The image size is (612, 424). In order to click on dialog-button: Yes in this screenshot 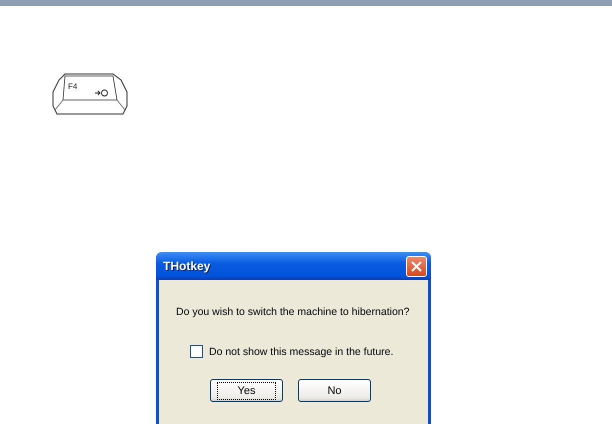, I will do `click(246, 390)`.